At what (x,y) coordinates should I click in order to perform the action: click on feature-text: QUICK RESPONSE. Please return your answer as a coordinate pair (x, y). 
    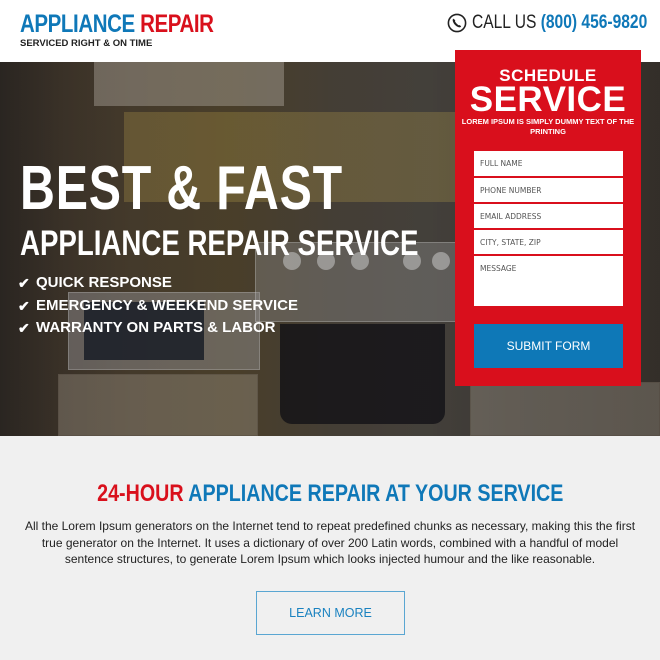
    Looking at the image, I should click on (104, 282).